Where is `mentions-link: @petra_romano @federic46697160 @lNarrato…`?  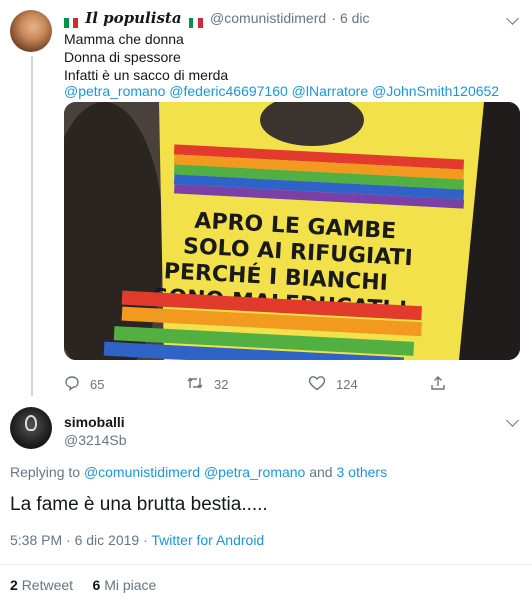 mentions-link: @petra_romano @federic46697160 @lNarrato… is located at coordinates (281, 91).